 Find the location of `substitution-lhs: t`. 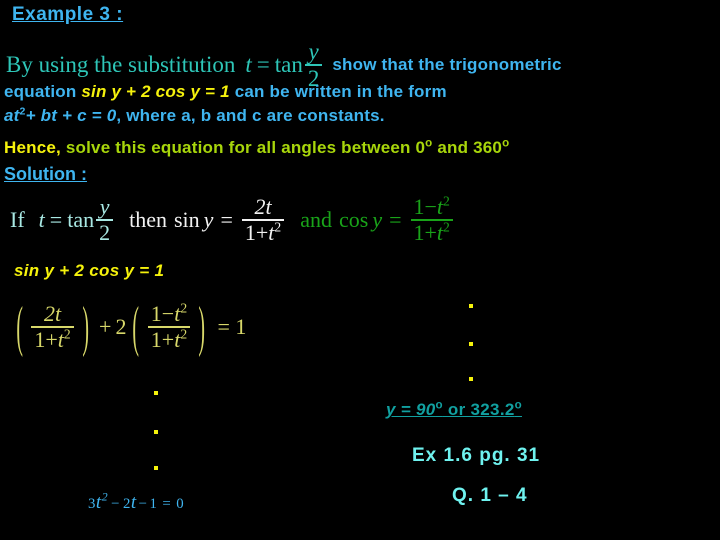

substitution-lhs: t is located at coordinates (248, 65).